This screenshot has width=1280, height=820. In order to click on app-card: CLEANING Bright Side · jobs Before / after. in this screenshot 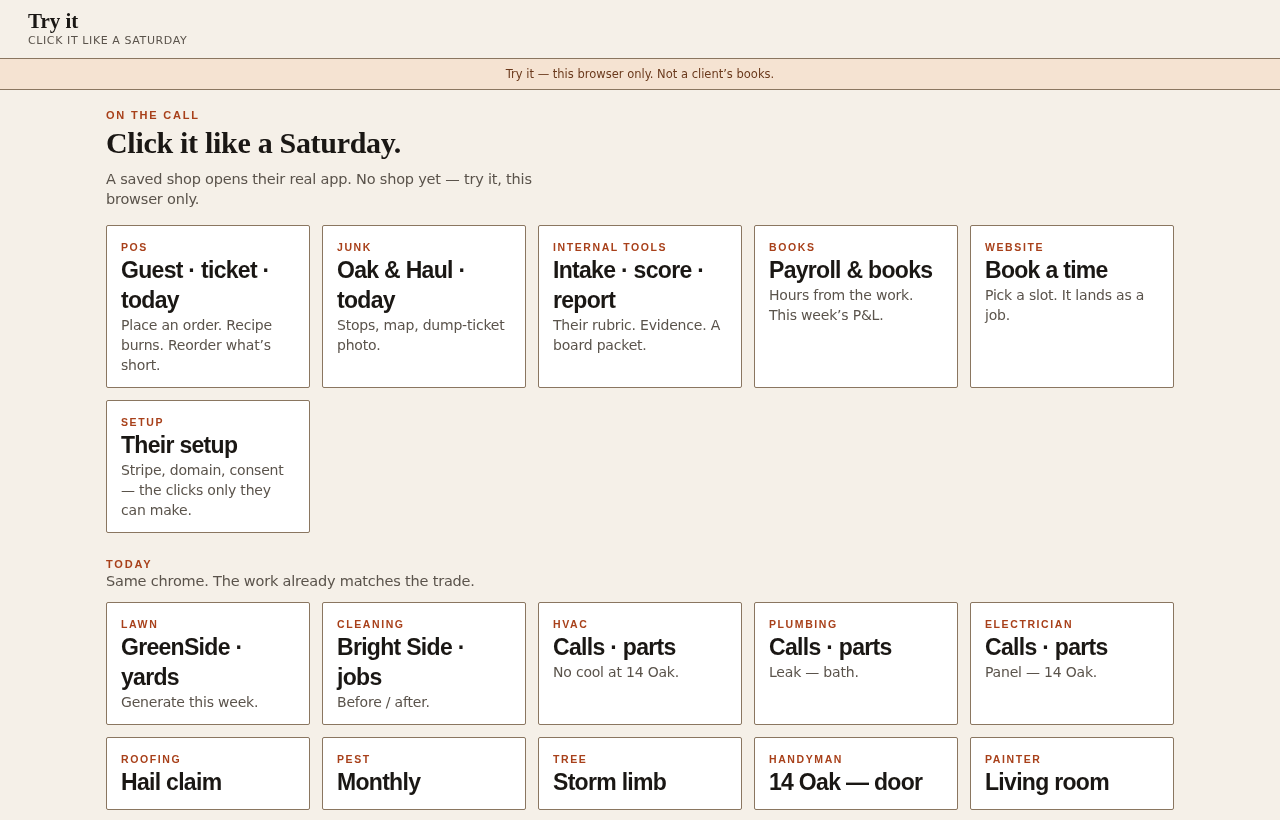, I will do `click(424, 663)`.